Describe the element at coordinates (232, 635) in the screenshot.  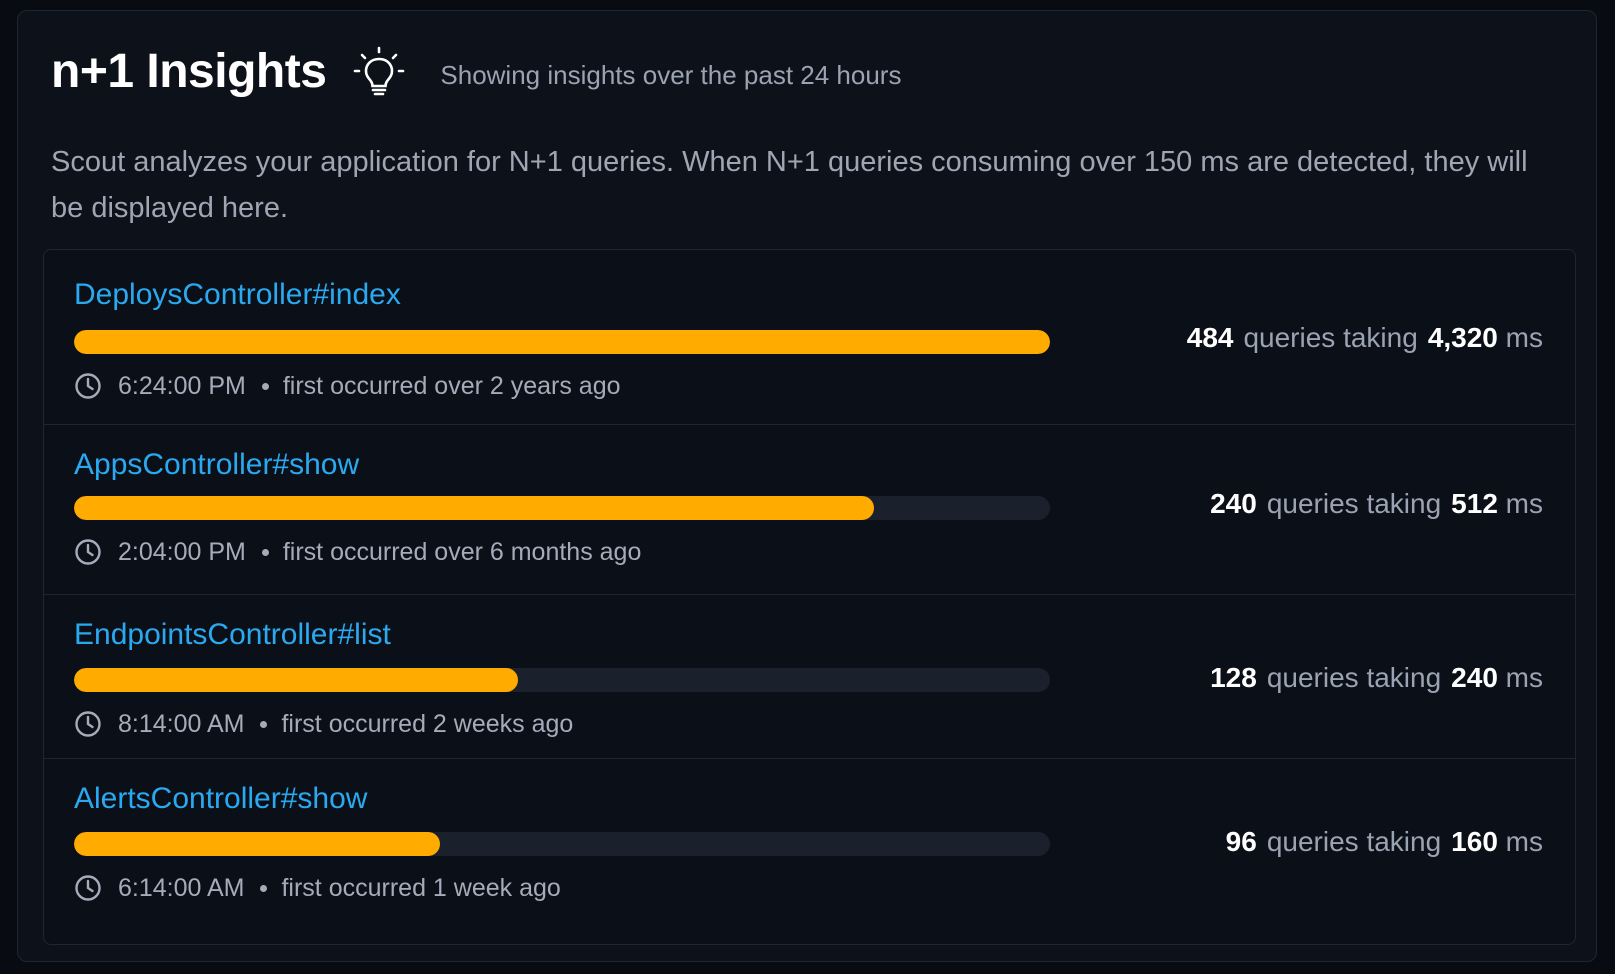
I see `controller-link: EndpointsController#list` at that location.